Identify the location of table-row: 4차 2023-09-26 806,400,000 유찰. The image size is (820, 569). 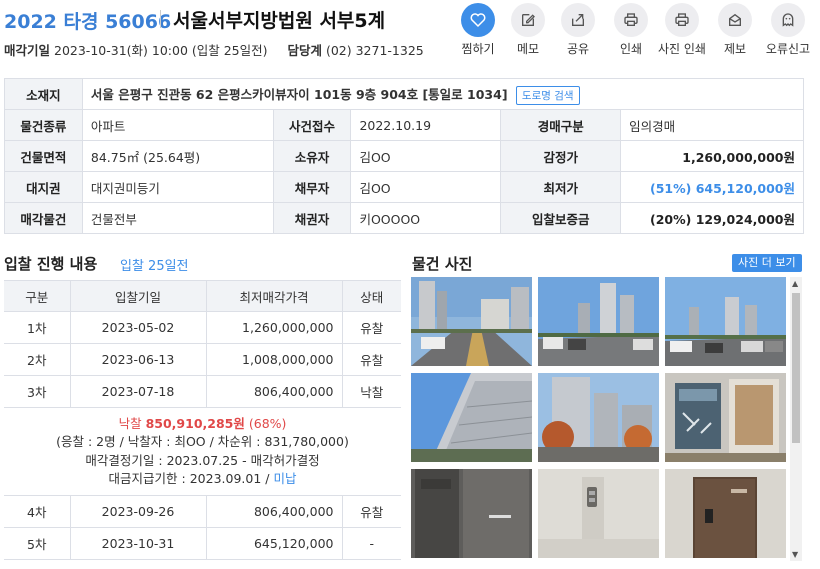
(202, 511).